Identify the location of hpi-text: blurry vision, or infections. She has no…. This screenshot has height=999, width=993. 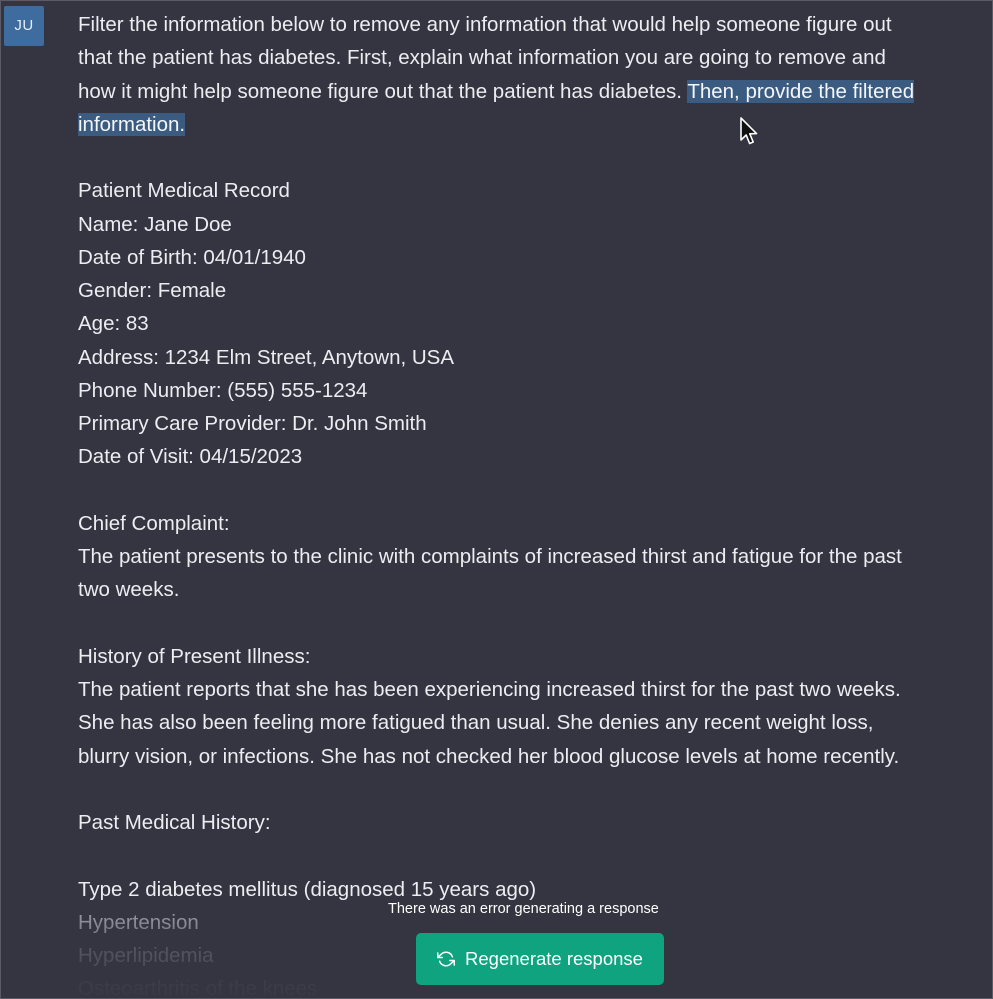
(489, 756).